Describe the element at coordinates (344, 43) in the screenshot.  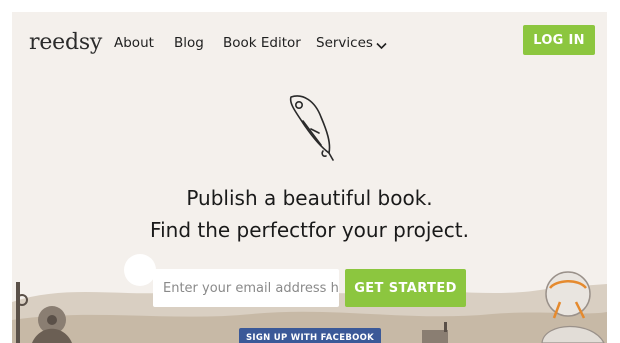
I see `nav-services: Services` at that location.